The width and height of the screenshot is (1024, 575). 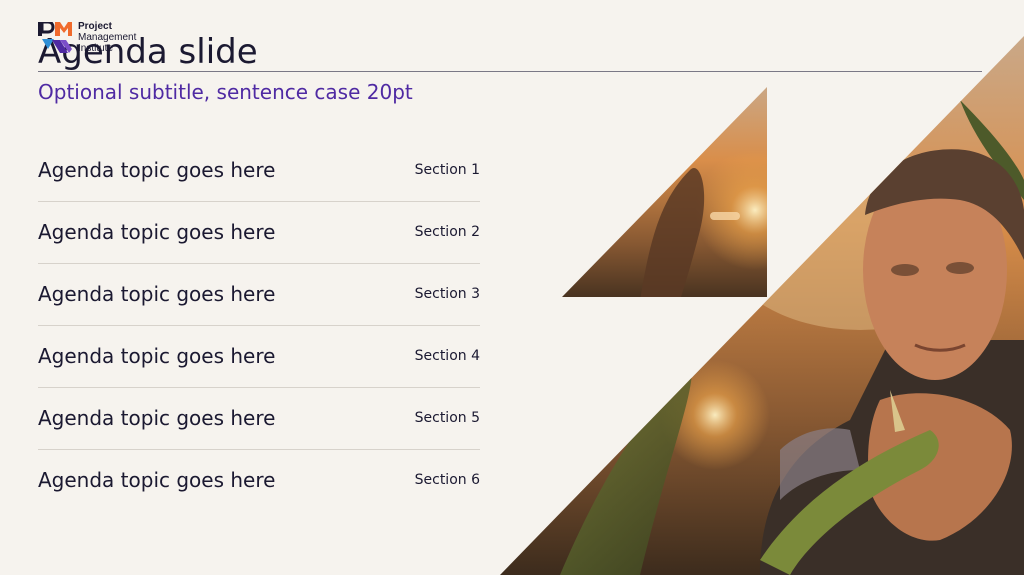 What do you see at coordinates (447, 232) in the screenshot?
I see `agenda-section: Section 2` at bounding box center [447, 232].